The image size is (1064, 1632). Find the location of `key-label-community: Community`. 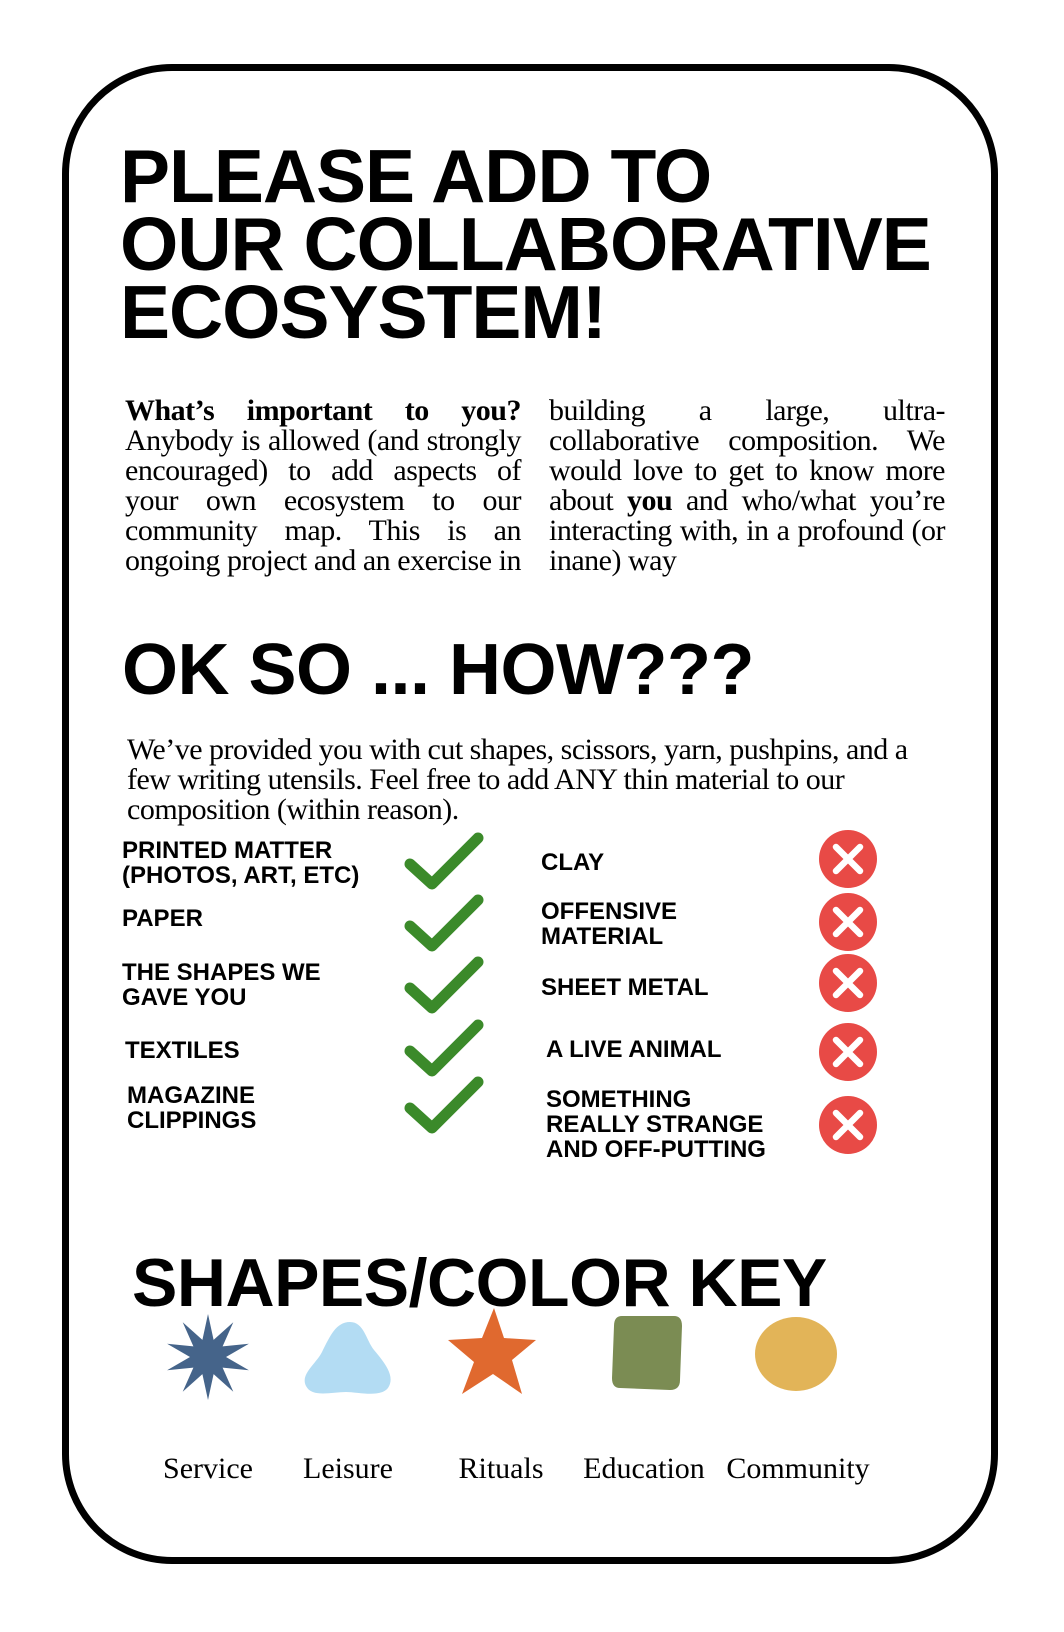

key-label-community: Community is located at coordinates (798, 1468).